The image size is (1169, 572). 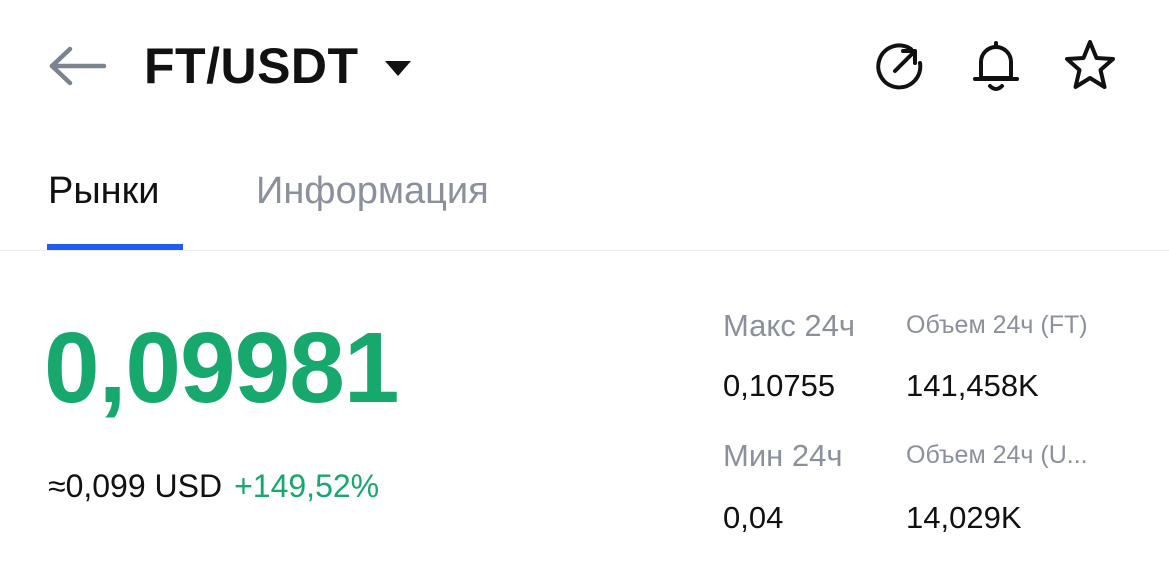 I want to click on price-subrow: ≈0,099 USD +149,52%, so click(x=213, y=486).